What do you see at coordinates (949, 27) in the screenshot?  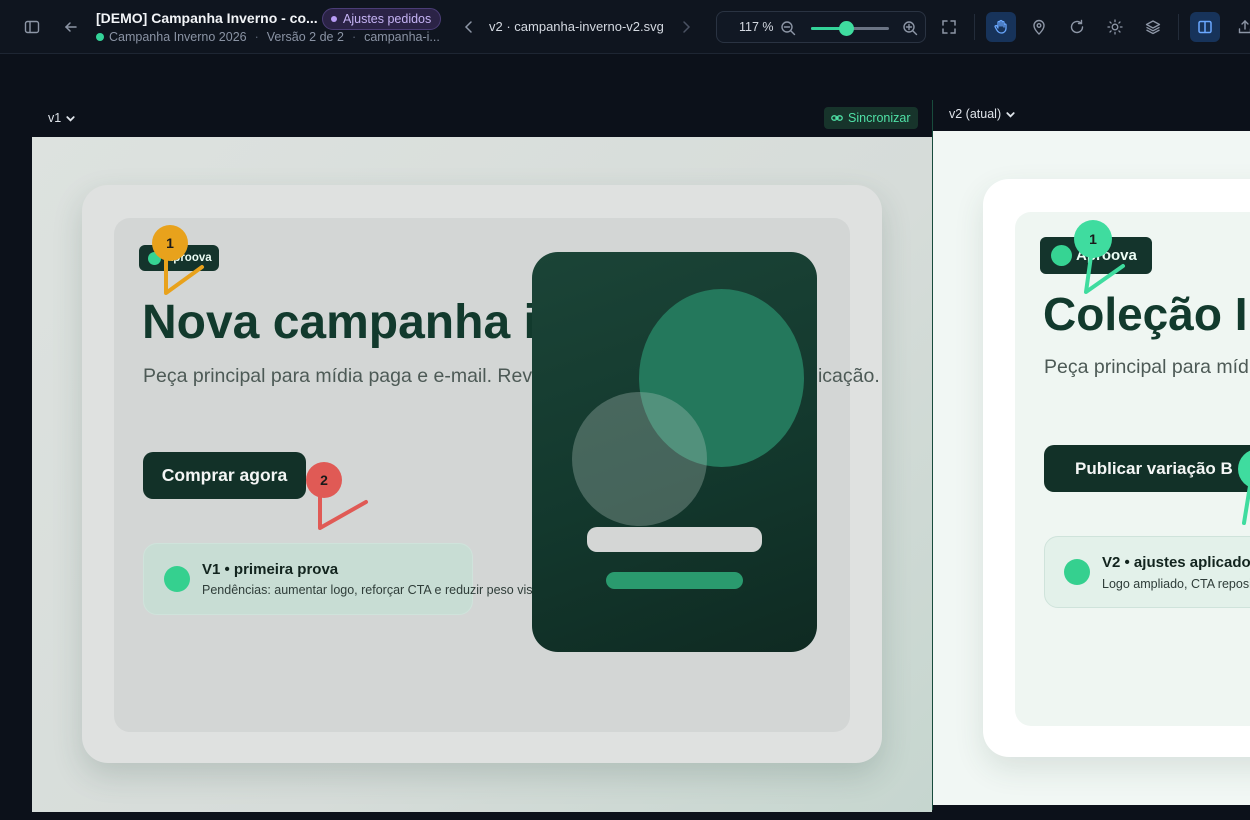 I see `fullscreen-icon` at bounding box center [949, 27].